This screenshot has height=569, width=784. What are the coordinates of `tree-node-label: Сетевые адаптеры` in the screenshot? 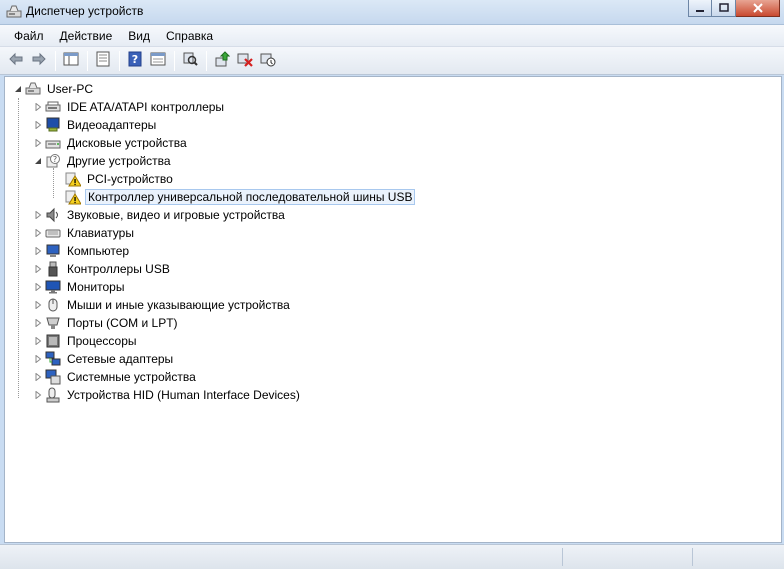 It's located at (120, 359).